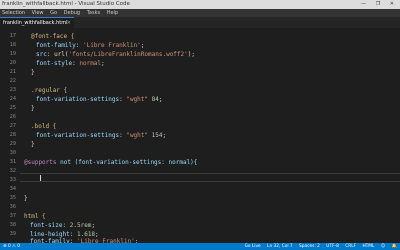 The height and width of the screenshot is (250, 400). Describe the element at coordinates (12, 63) in the screenshot. I see `line-number: 20` at that location.